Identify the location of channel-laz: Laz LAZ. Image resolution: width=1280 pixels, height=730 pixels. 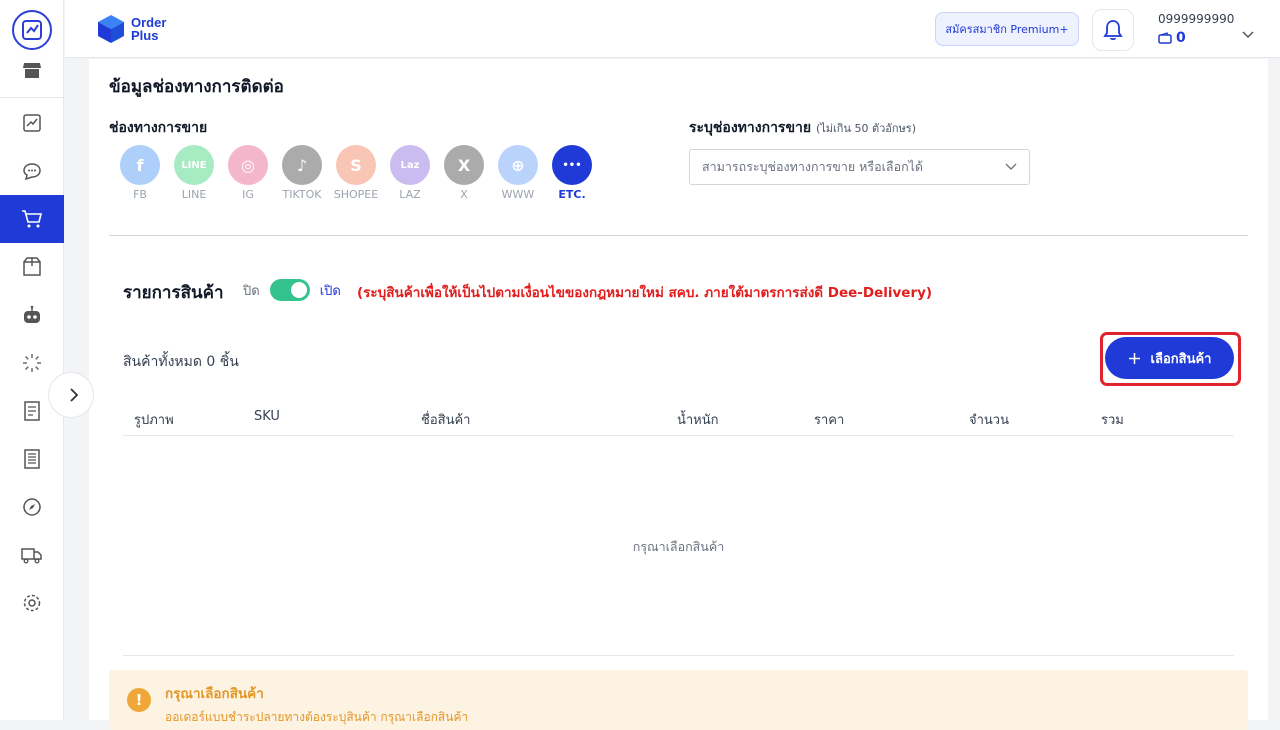
(410, 173).